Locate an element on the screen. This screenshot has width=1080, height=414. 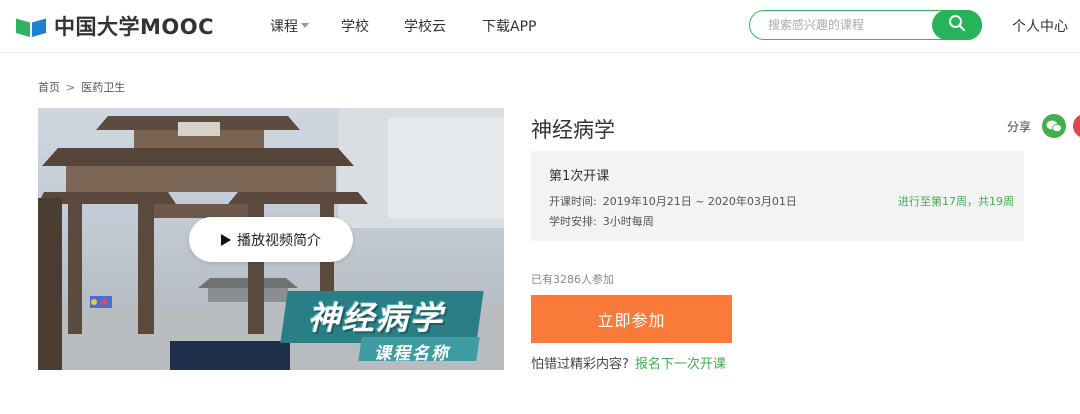
breadcrumb-home: 首页 is located at coordinates (49, 87).